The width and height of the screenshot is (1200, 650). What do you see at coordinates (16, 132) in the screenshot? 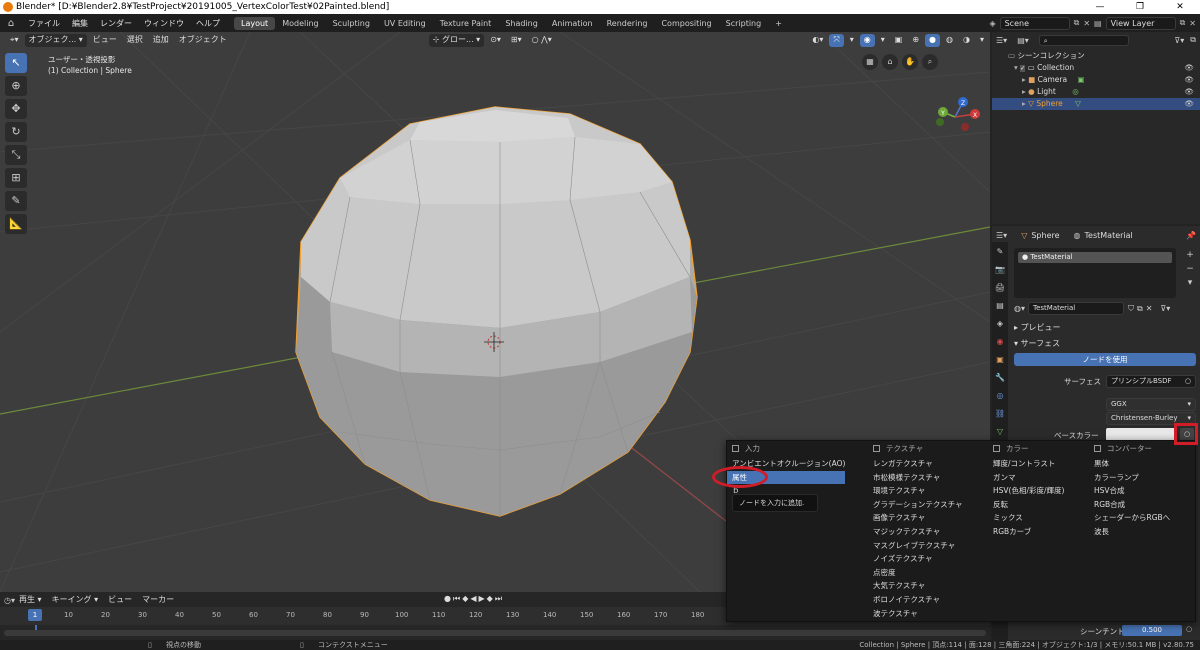
I see `rotate-tool-icon: ↻` at bounding box center [16, 132].